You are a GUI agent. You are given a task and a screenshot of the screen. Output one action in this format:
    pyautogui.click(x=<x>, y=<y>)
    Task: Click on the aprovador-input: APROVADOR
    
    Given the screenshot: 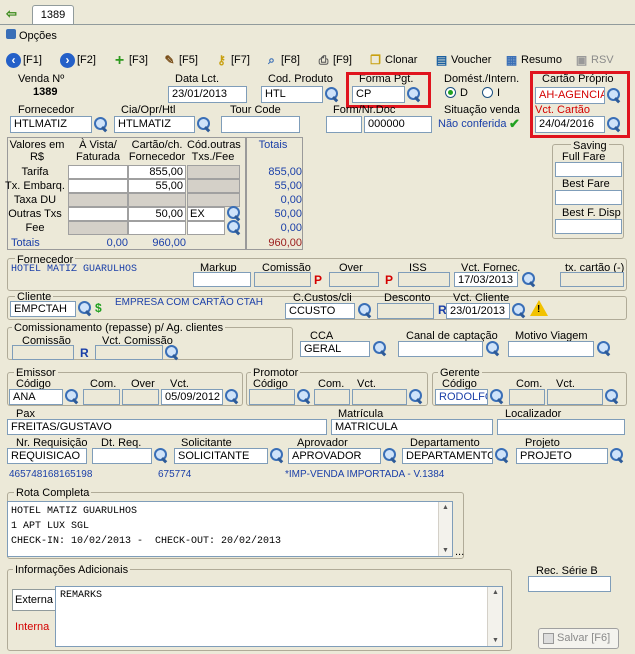 What is the action you would take?
    pyautogui.click(x=334, y=456)
    